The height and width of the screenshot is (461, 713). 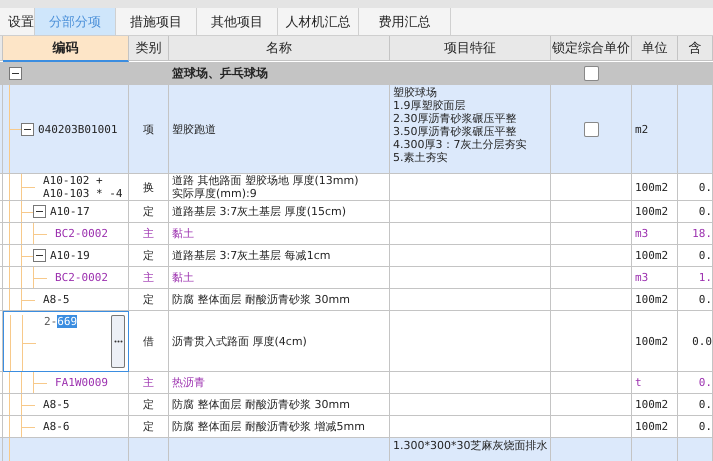 I want to click on table-cell: 塑胶跑道, so click(x=279, y=129).